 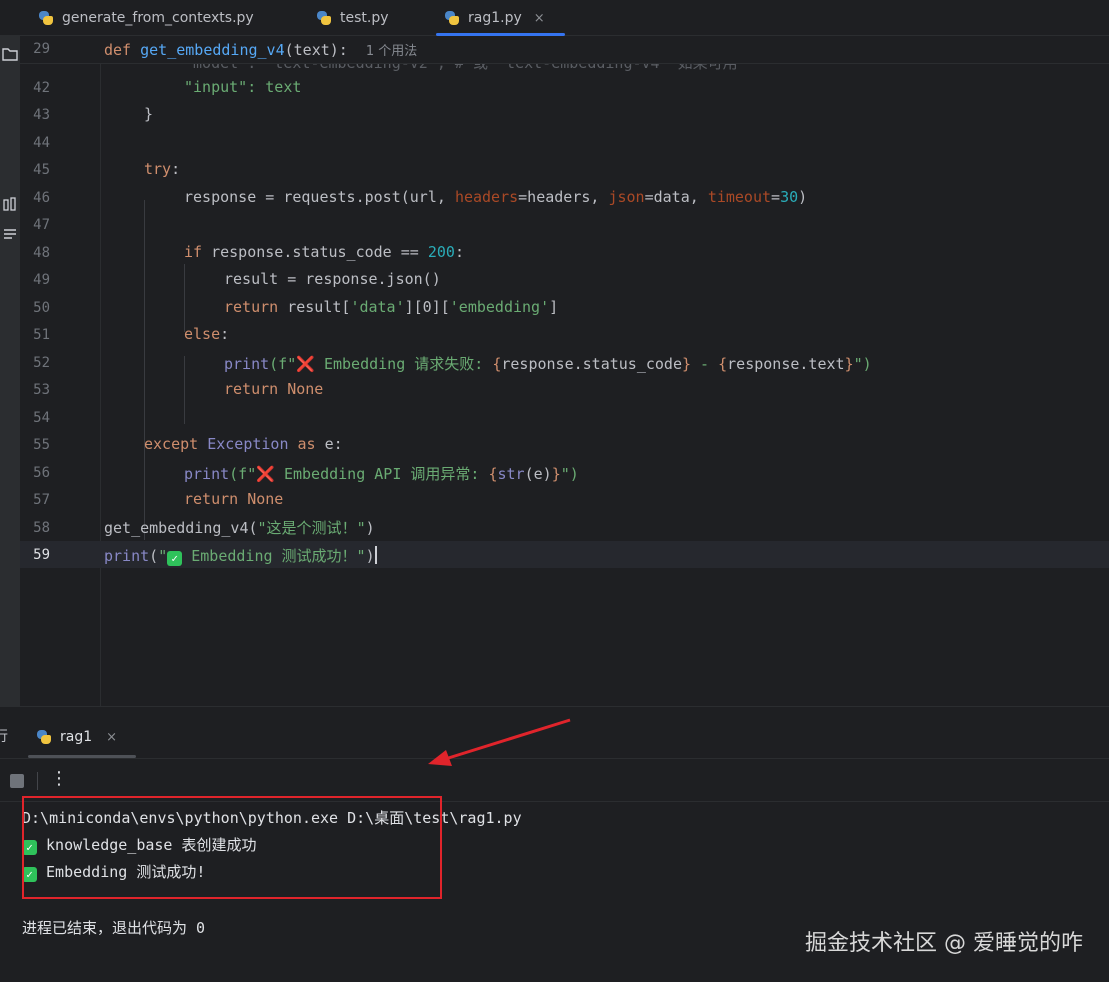 I want to click on line-number: 49, so click(x=41, y=280).